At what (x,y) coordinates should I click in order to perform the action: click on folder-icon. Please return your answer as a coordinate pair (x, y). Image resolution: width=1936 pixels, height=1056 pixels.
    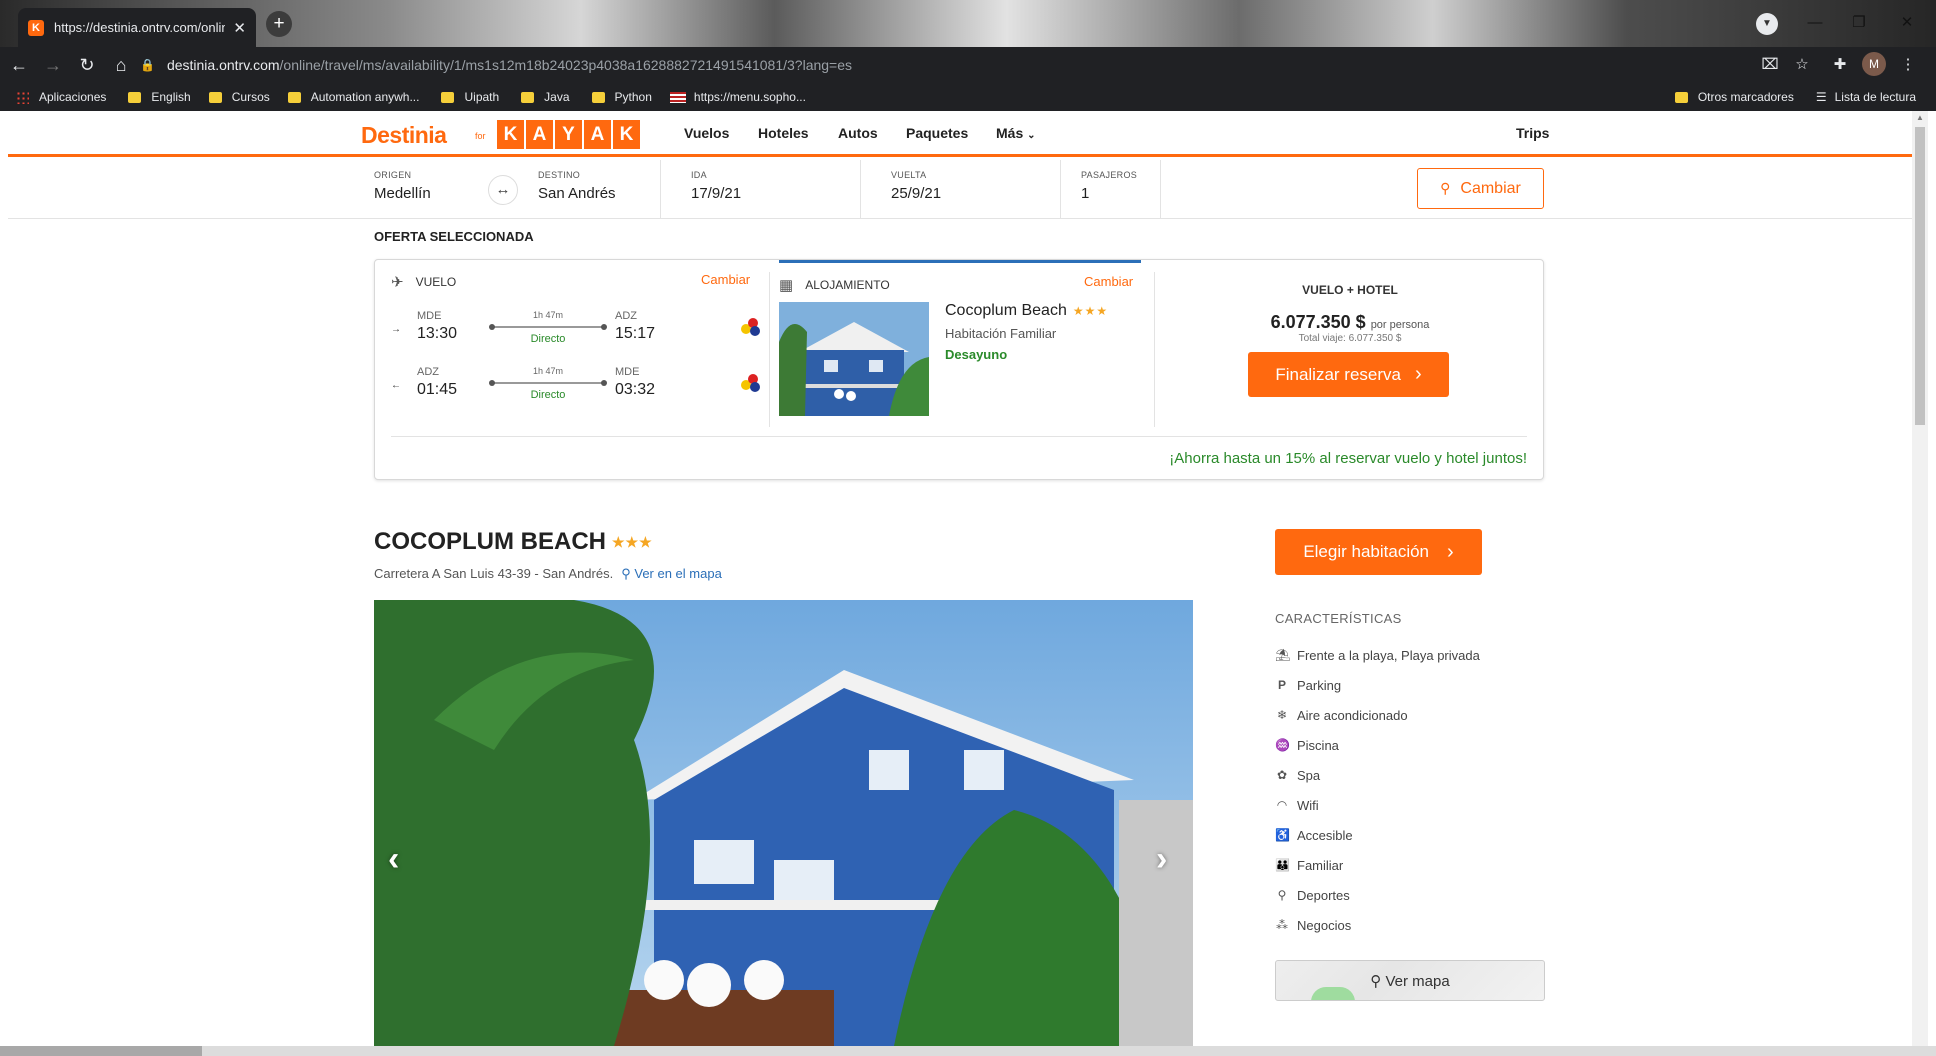
    Looking at the image, I should click on (598, 97).